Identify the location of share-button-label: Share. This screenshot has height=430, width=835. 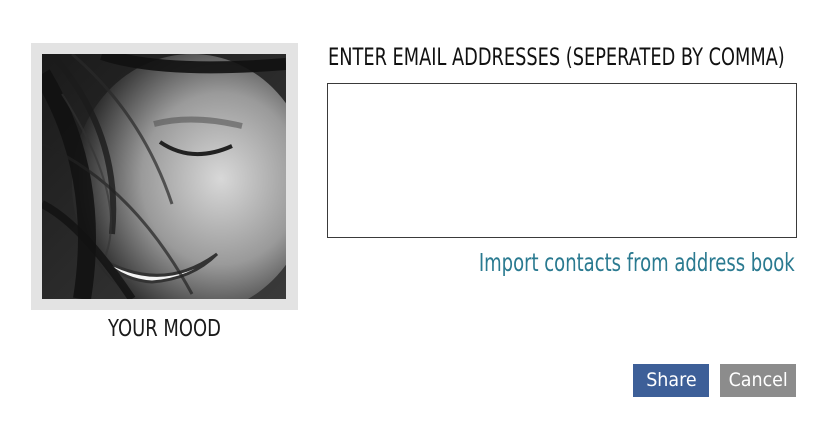
(671, 380).